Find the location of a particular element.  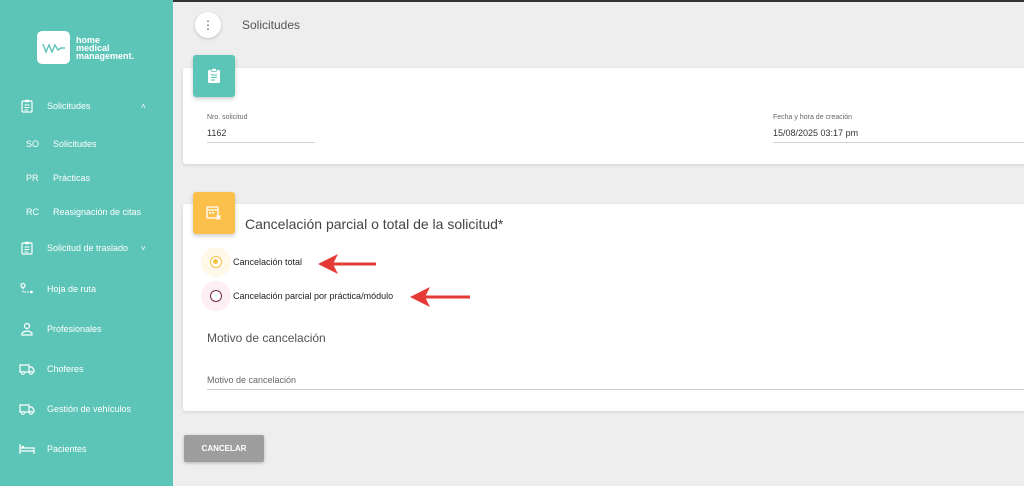

logo-mark-icon is located at coordinates (53, 47).